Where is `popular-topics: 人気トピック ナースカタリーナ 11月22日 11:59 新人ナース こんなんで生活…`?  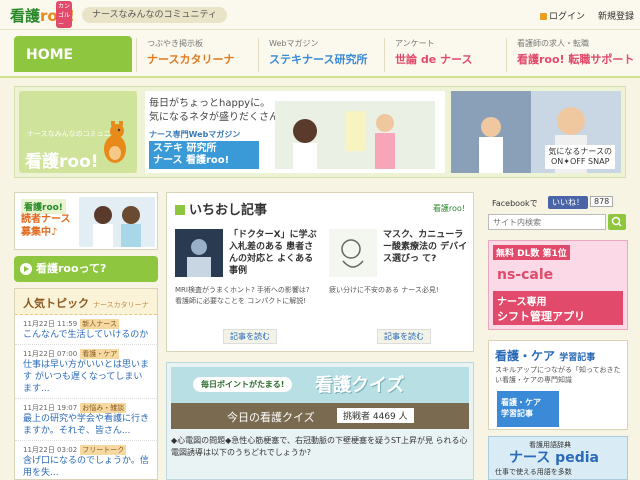 popular-topics: 人気トピック ナースカタリーナ 11月22日 11:59 新人ナース こんなんで生活… is located at coordinates (86, 384).